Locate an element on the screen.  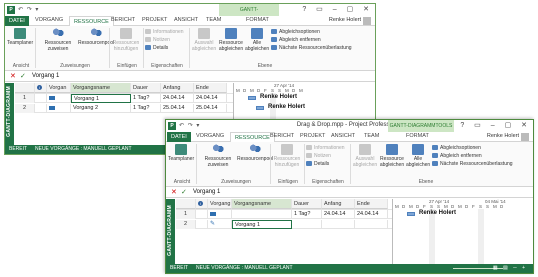
table-row: 2 Vorgang 2 1 Tag? 25.04.14 25.04.14 is located at coordinates (127, 108).